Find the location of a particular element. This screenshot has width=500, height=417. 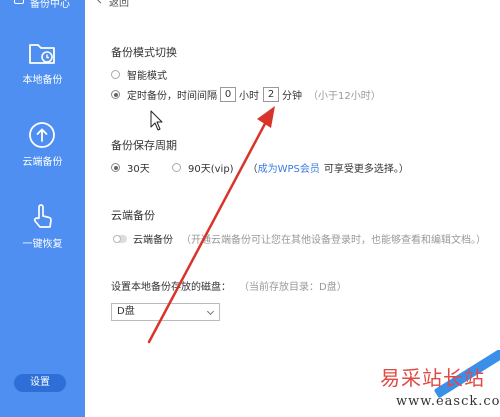

disk-current-path: （当前存放目录：D盘） is located at coordinates (293, 287).